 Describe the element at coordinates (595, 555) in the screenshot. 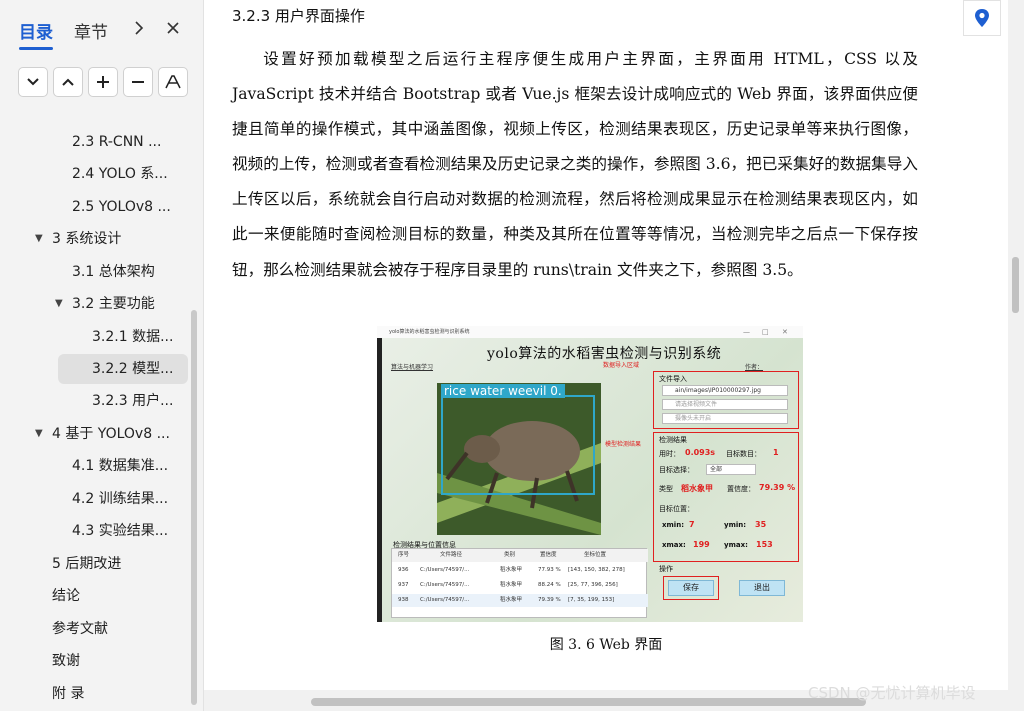

I see `col-header: 坐标位置` at that location.